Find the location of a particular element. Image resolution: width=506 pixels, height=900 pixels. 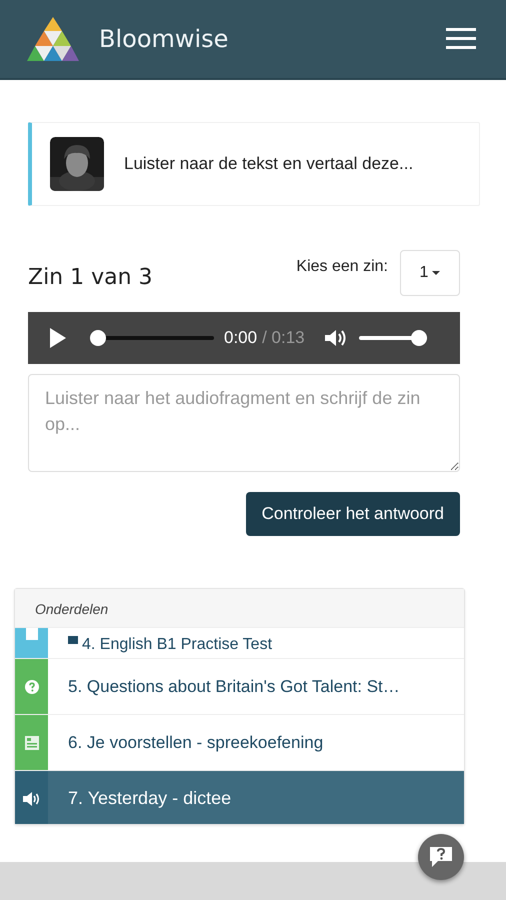

check-answer-button: Controleer het antwoord is located at coordinates (353, 514).